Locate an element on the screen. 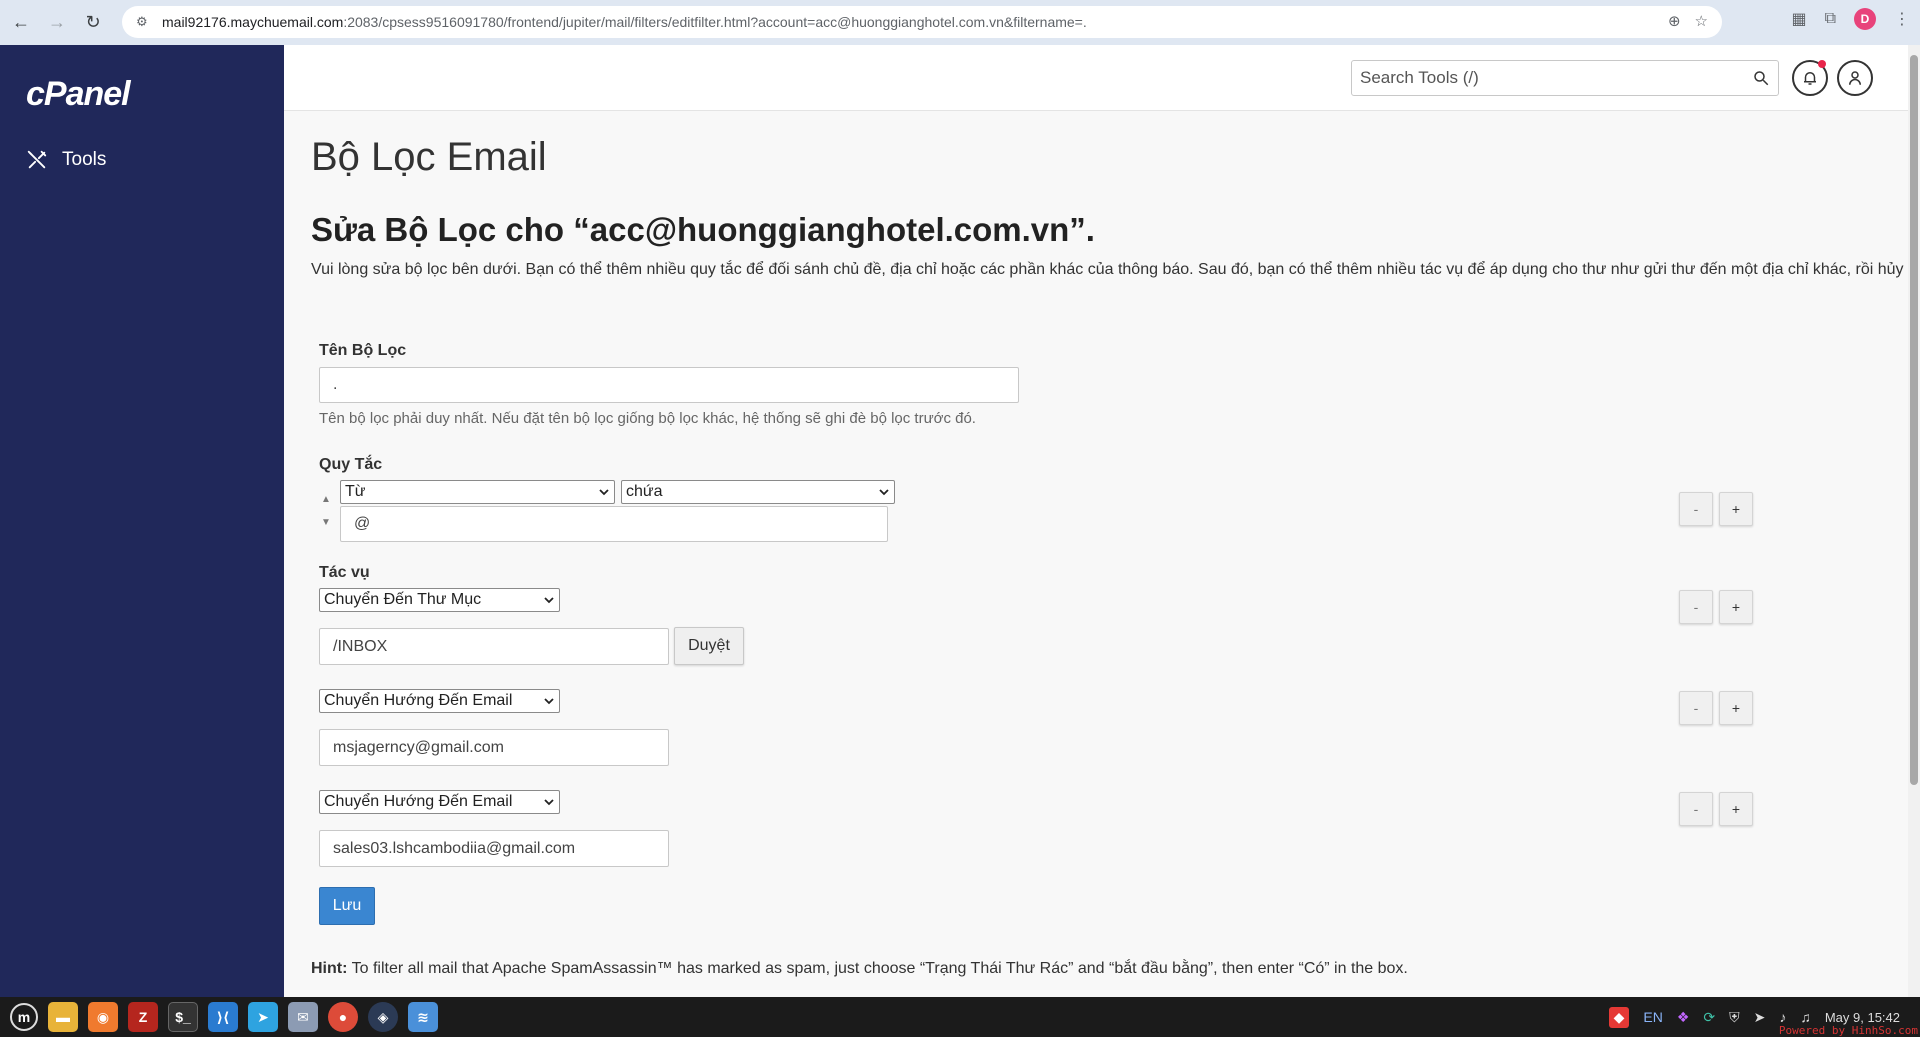 This screenshot has width=1920, height=1037. search-icon is located at coordinates (1761, 78).